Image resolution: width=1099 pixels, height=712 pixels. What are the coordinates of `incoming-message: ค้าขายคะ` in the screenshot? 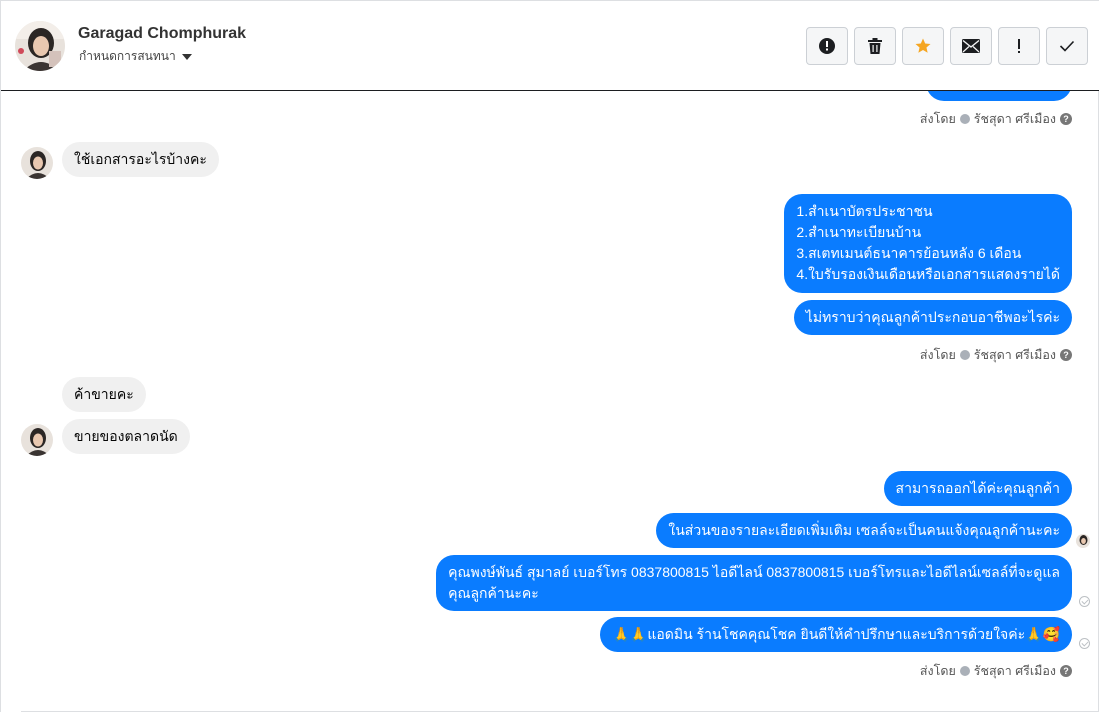 It's located at (104, 394).